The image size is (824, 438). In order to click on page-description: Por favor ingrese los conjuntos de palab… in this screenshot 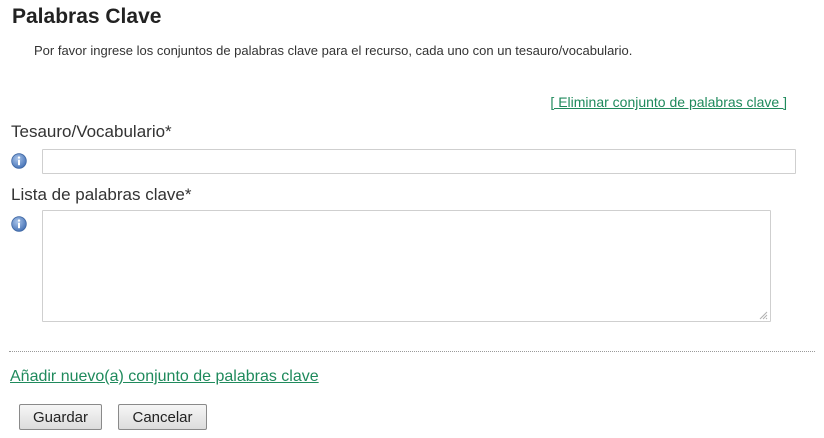, I will do `click(333, 50)`.